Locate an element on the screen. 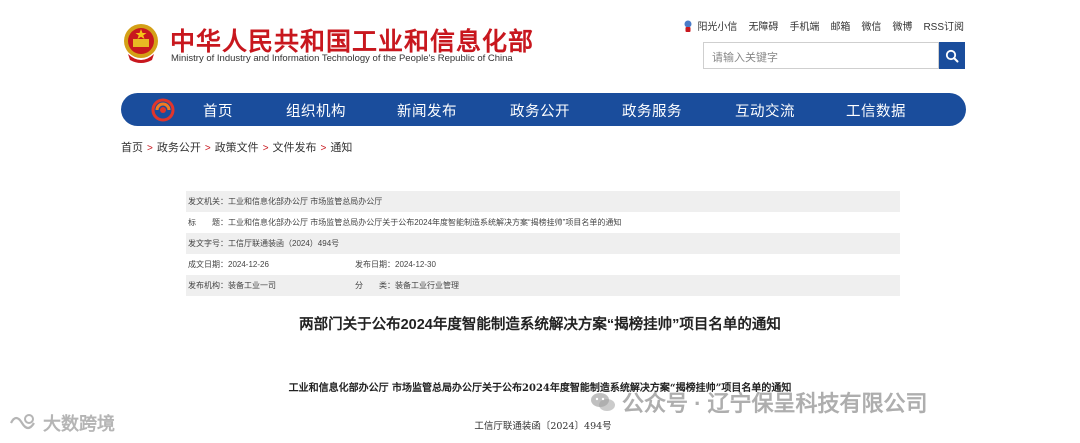 The width and height of the screenshot is (1080, 443). nav-item-home: 首页 is located at coordinates (218, 110).